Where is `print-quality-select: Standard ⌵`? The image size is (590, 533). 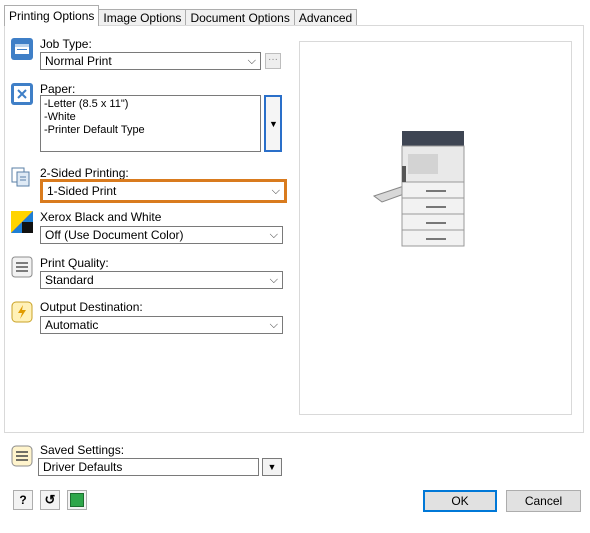 print-quality-select: Standard ⌵ is located at coordinates (161, 280).